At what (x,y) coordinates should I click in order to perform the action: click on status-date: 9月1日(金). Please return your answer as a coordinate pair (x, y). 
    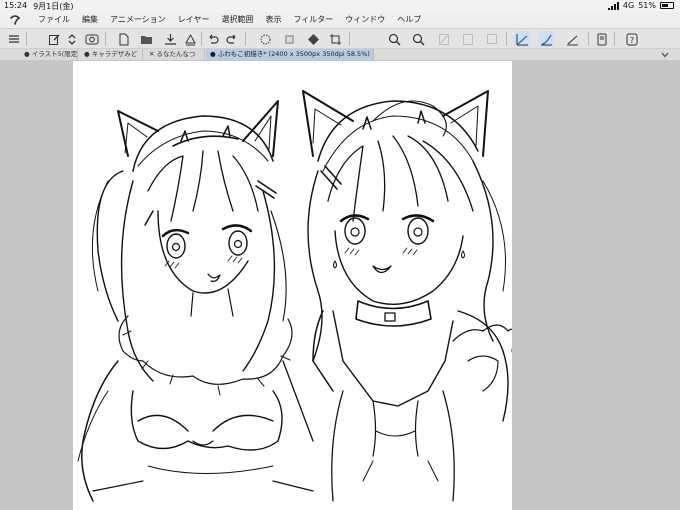
    Looking at the image, I should click on (53, 6).